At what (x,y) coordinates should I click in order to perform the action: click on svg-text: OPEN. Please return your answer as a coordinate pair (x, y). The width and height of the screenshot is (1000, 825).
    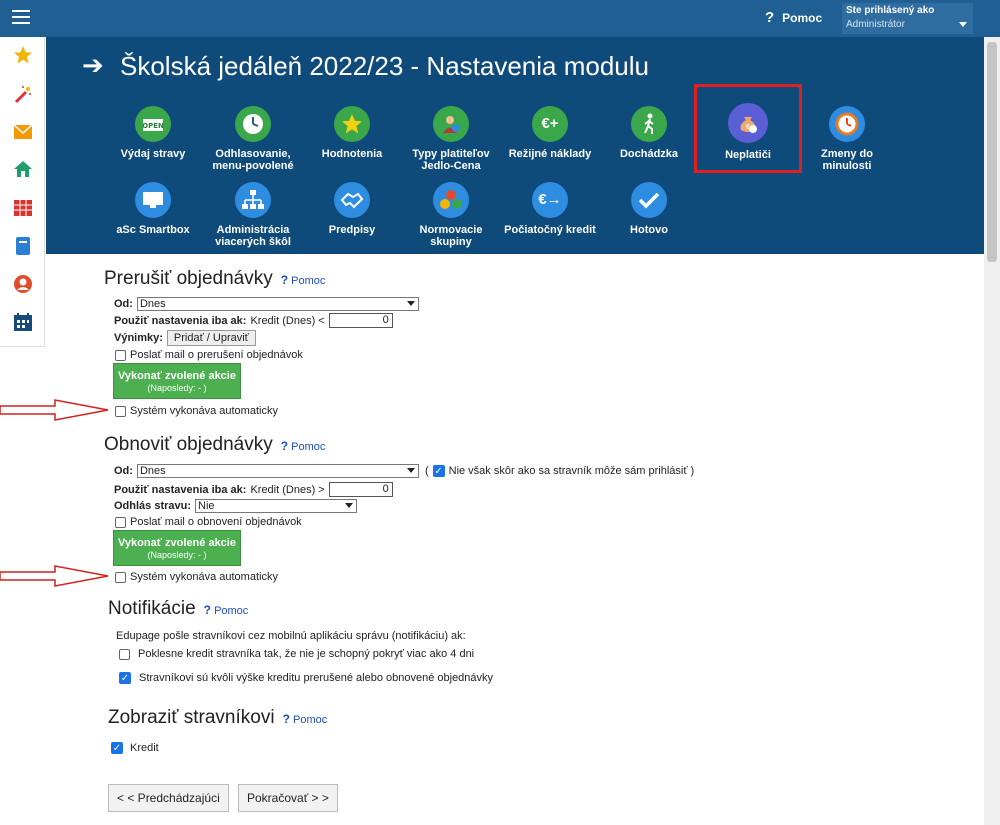
    Looking at the image, I should click on (153, 126).